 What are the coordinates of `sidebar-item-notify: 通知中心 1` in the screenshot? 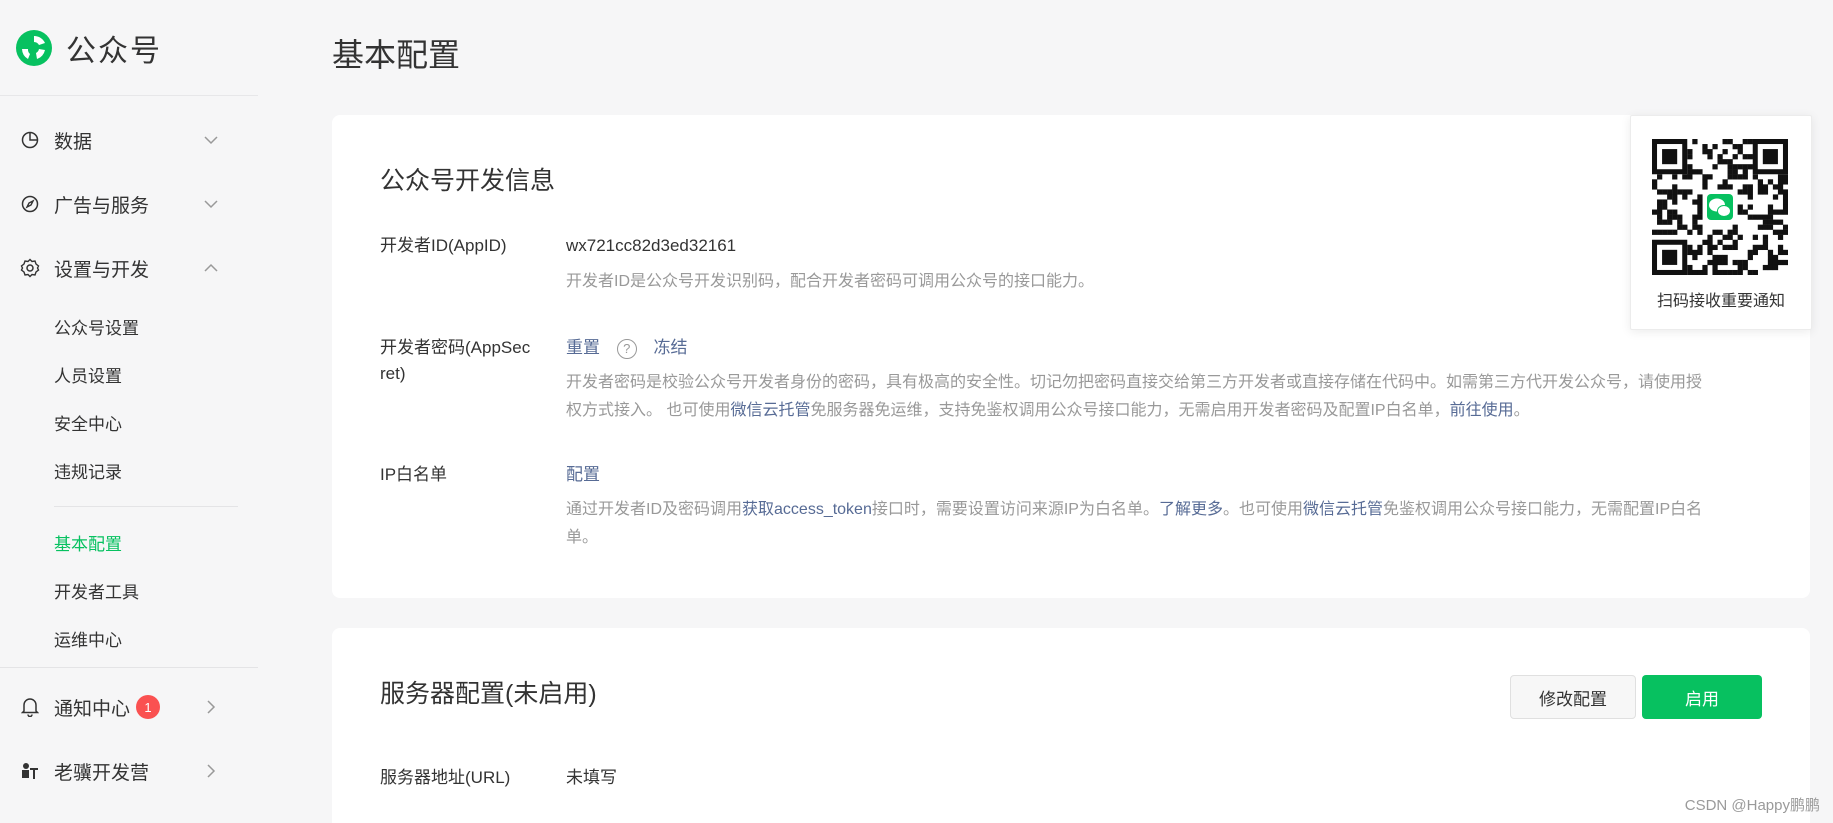 It's located at (129, 707).